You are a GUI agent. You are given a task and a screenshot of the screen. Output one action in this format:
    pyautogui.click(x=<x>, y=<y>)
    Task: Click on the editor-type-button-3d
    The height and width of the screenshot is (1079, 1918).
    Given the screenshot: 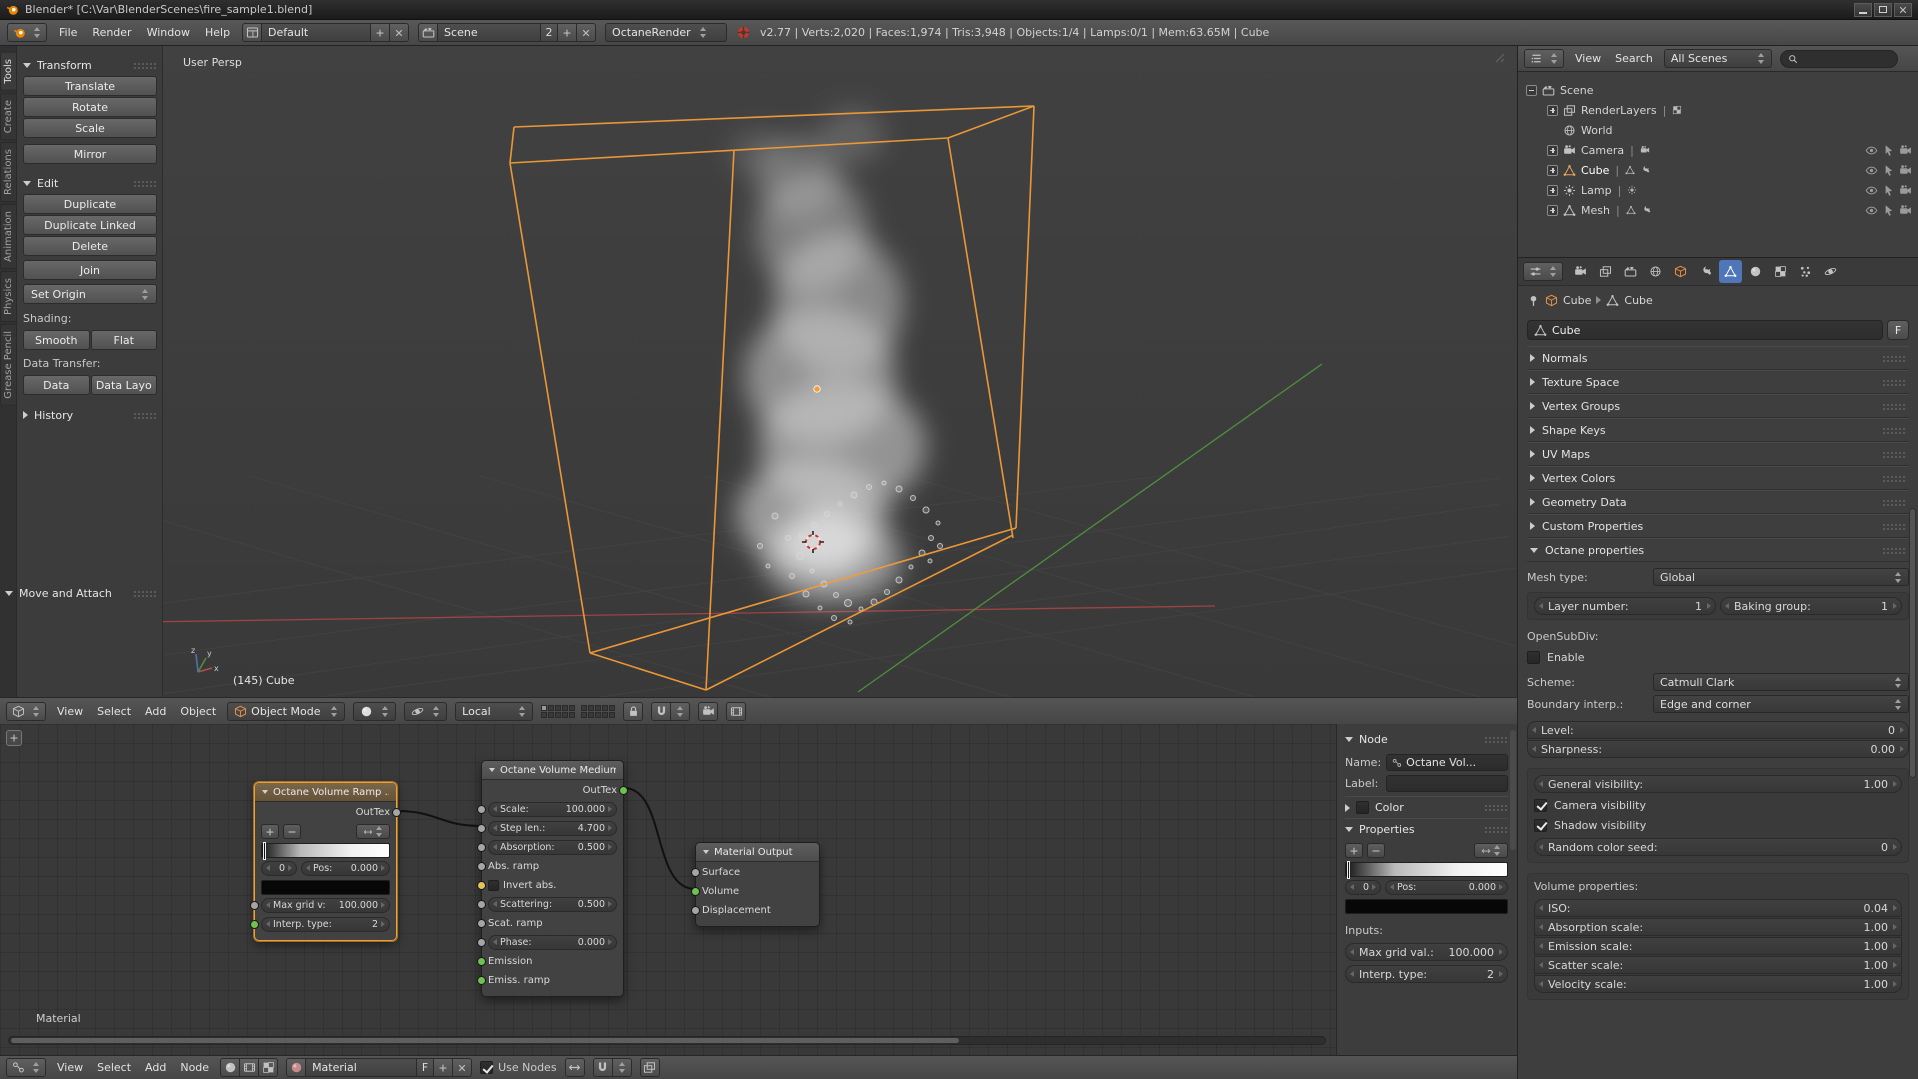 What is the action you would take?
    pyautogui.click(x=26, y=711)
    